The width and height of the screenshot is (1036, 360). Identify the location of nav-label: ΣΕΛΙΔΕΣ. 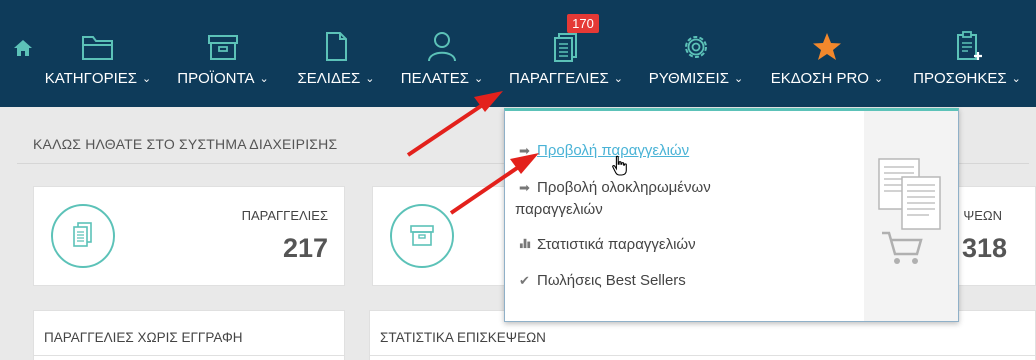
(329, 78).